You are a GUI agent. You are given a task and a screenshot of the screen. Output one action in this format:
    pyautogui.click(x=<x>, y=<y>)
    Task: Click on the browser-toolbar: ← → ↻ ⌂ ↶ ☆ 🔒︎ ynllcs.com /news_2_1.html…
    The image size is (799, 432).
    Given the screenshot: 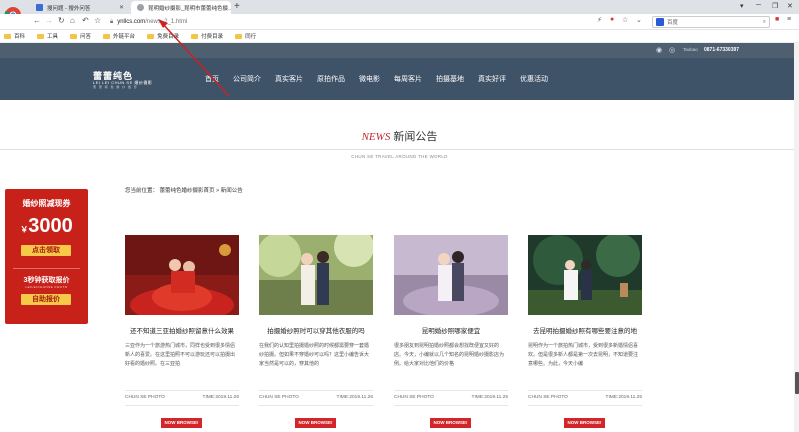 What is the action you would take?
    pyautogui.click(x=399, y=22)
    